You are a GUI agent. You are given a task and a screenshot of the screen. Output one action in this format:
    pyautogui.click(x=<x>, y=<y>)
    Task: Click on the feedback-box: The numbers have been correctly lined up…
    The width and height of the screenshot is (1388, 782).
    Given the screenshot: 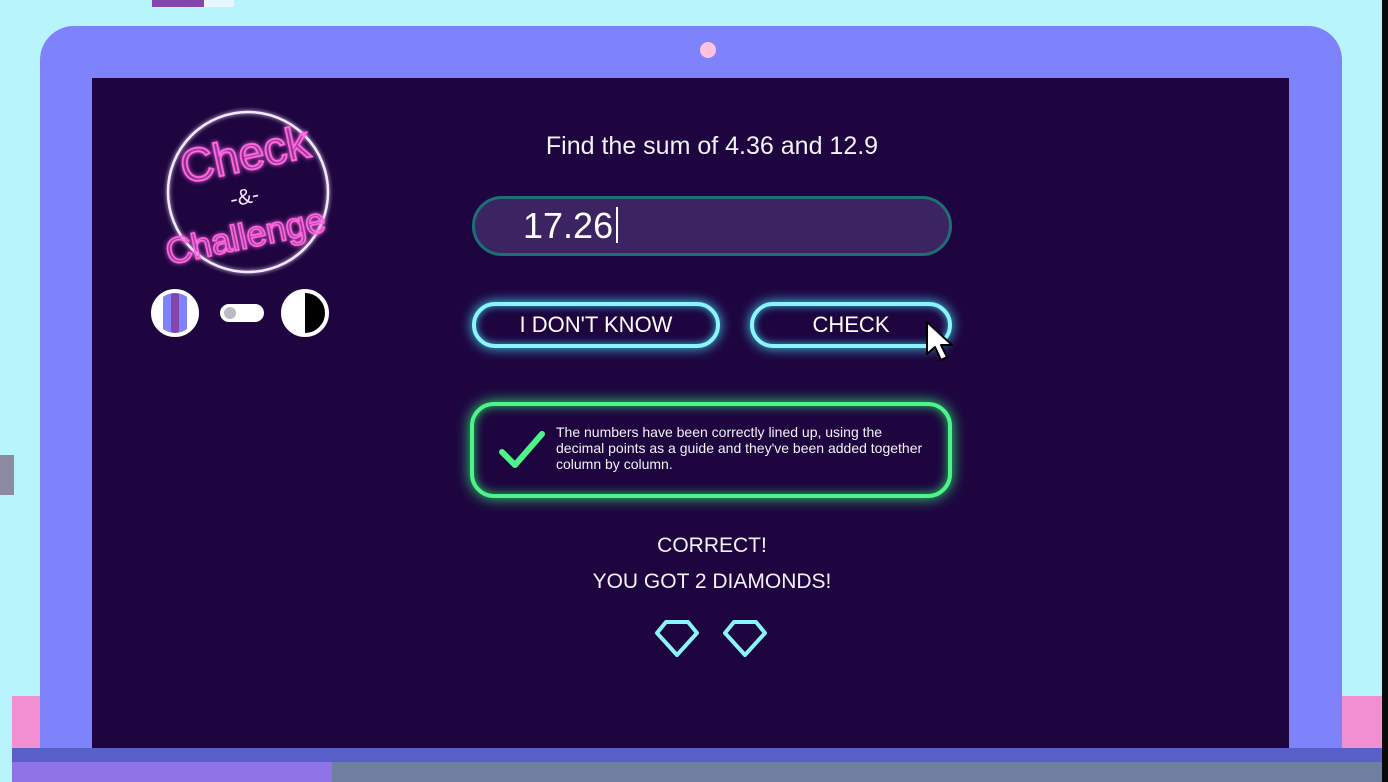 What is the action you would take?
    pyautogui.click(x=711, y=450)
    